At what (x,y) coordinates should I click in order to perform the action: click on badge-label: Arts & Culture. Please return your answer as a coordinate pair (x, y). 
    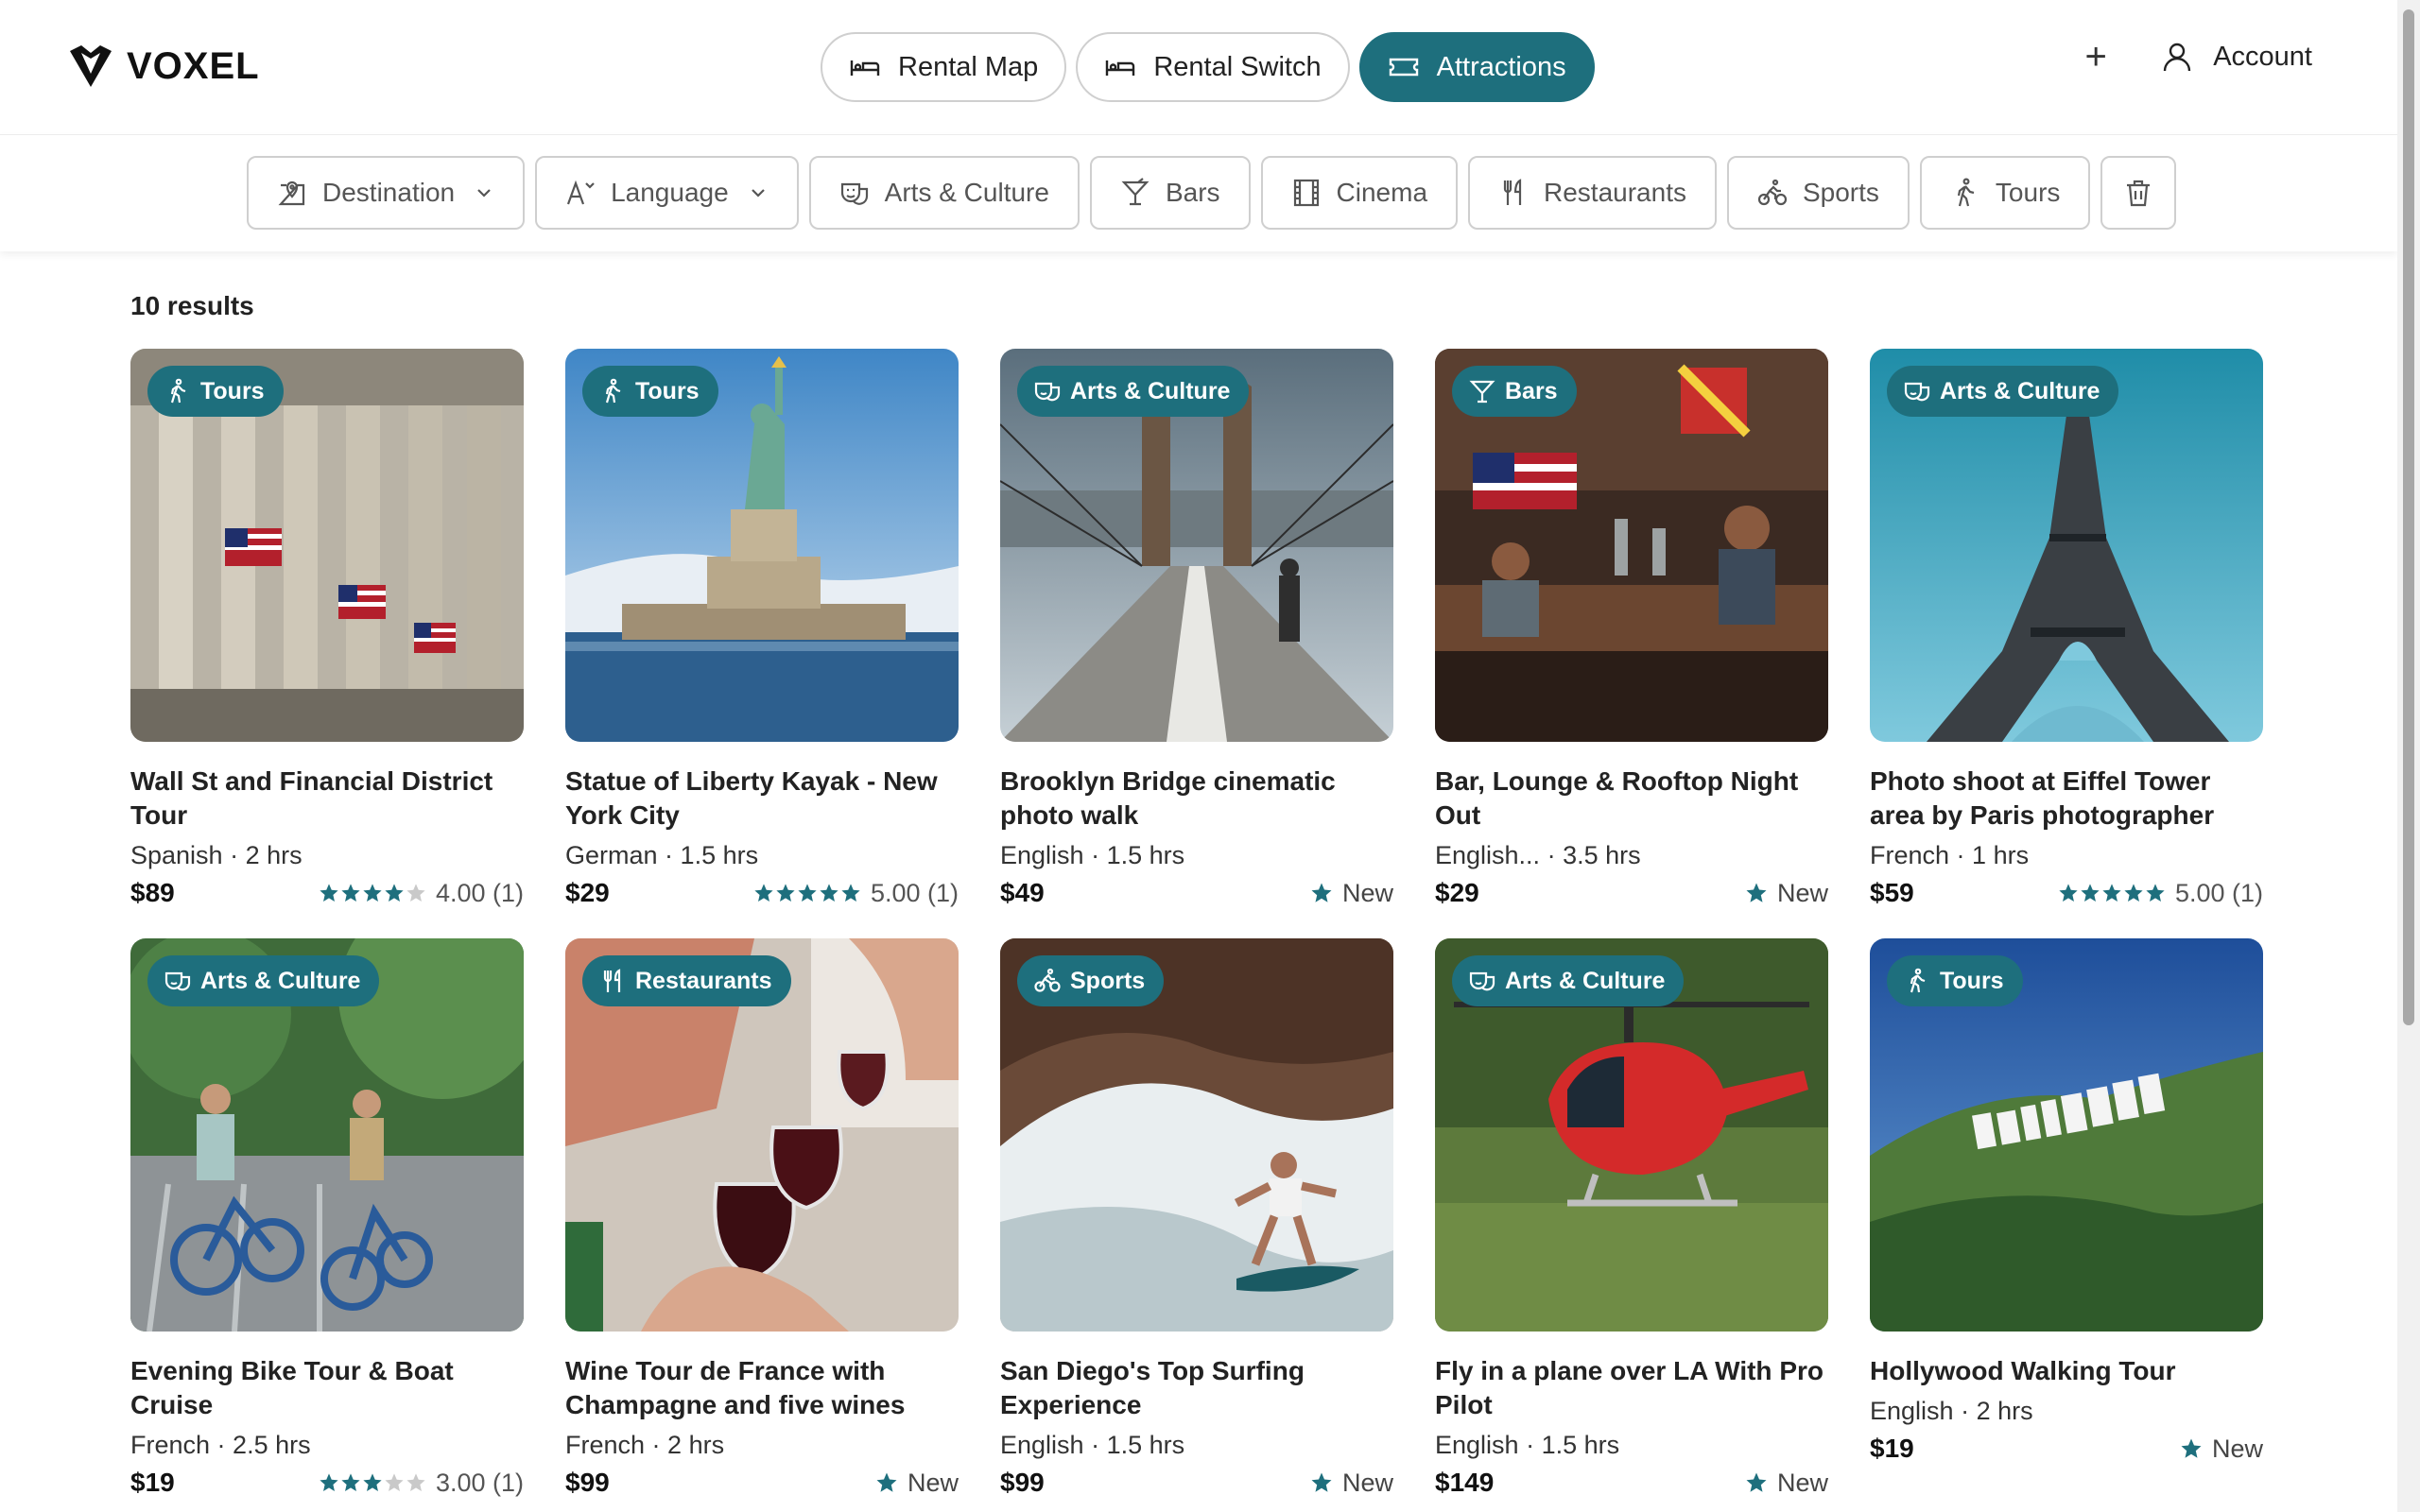
    Looking at the image, I should click on (1150, 390).